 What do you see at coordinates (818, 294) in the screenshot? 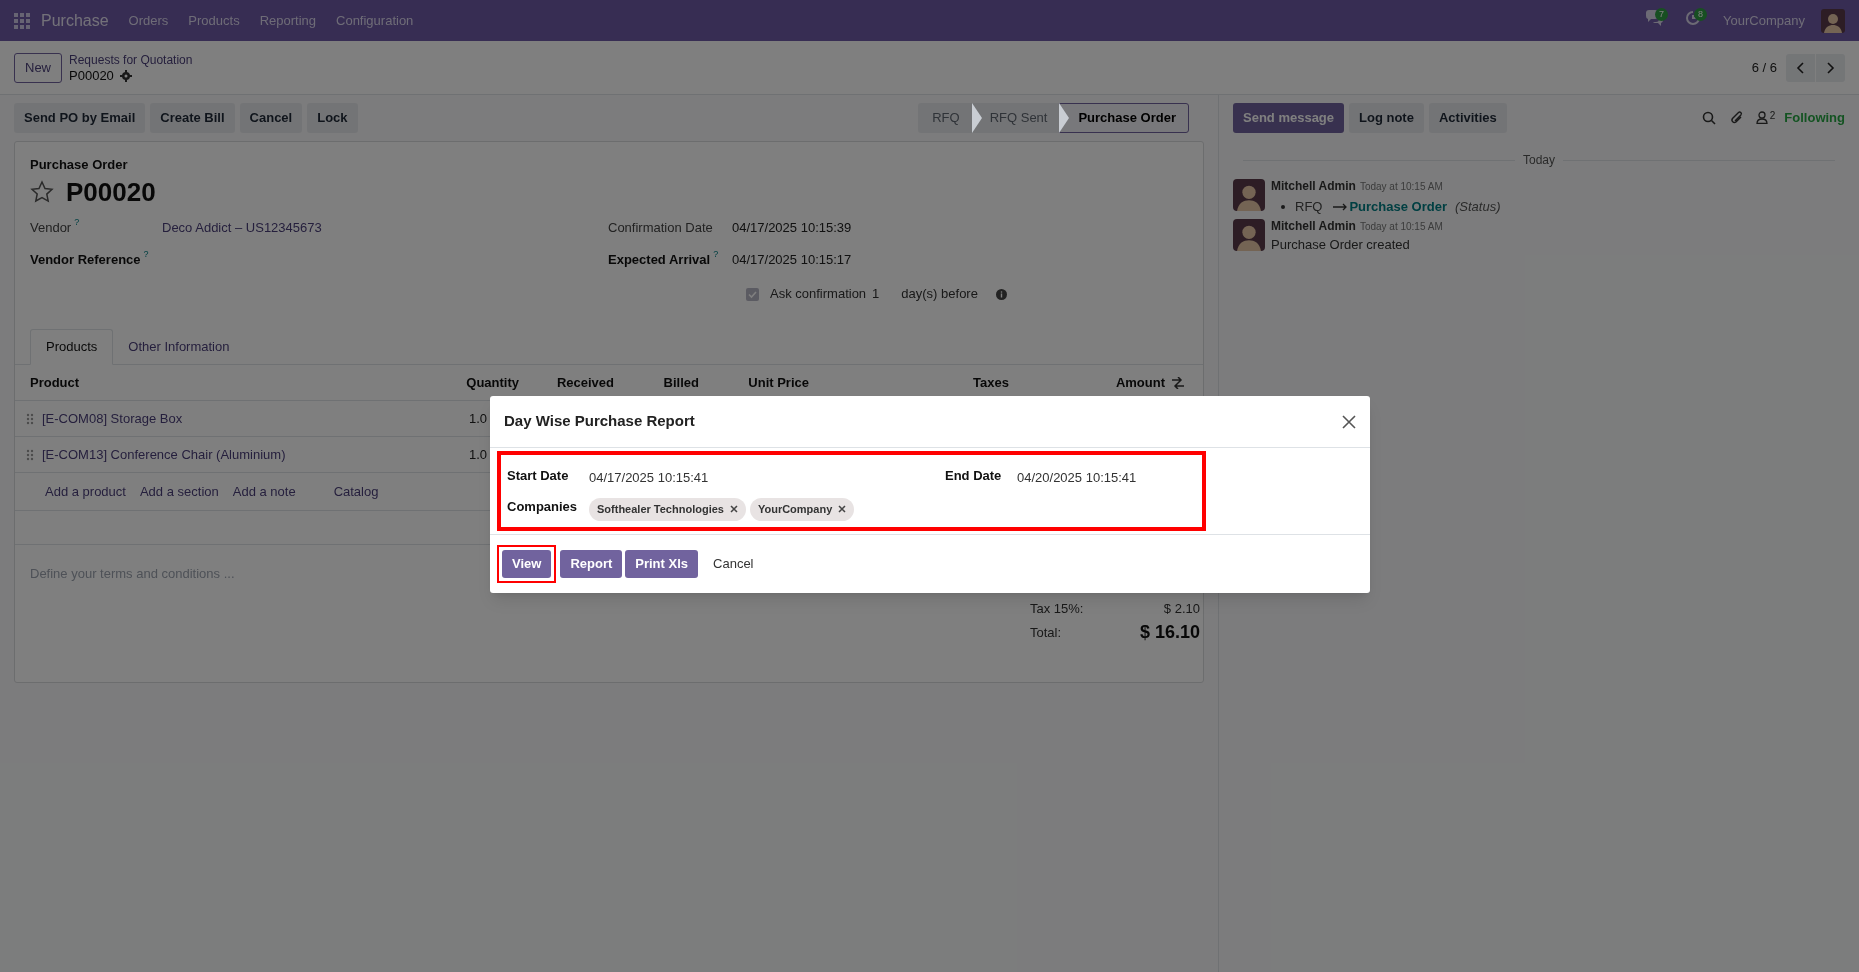
I see `checkbox-label: Ask confirmation` at bounding box center [818, 294].